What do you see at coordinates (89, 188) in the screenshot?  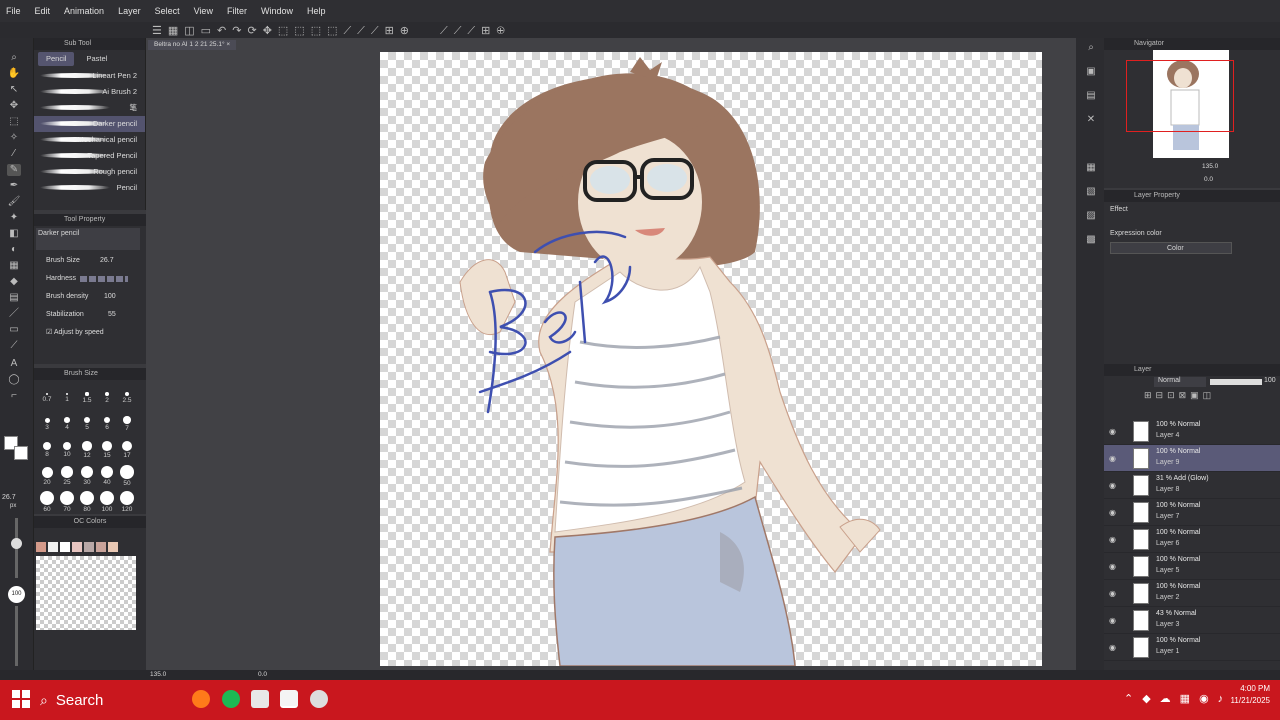 I see `brush-item: Pencil` at bounding box center [89, 188].